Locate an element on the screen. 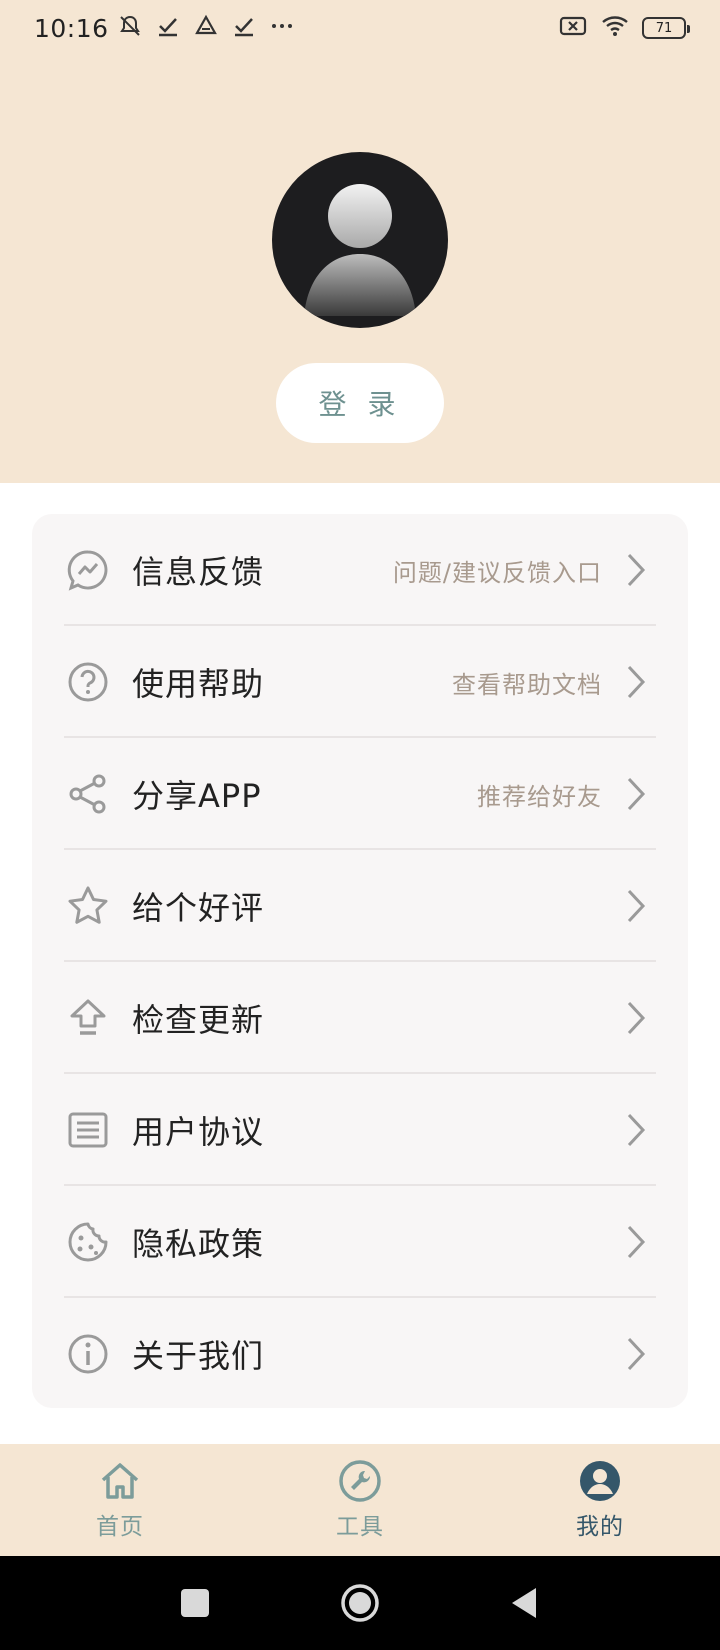 The height and width of the screenshot is (1650, 720). tab-mine: 我的 is located at coordinates (600, 1500).